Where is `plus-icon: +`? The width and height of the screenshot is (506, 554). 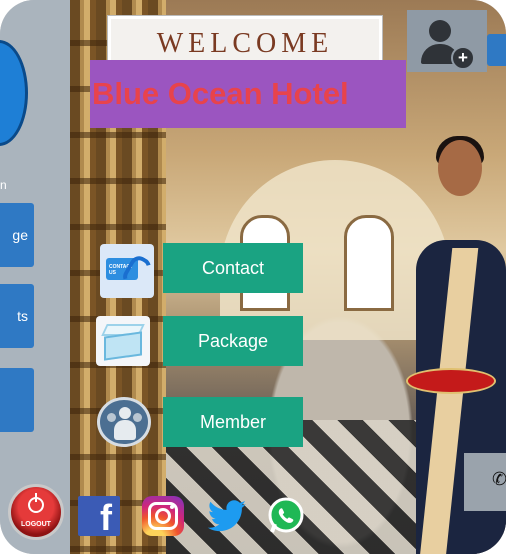
plus-icon: + is located at coordinates (463, 58).